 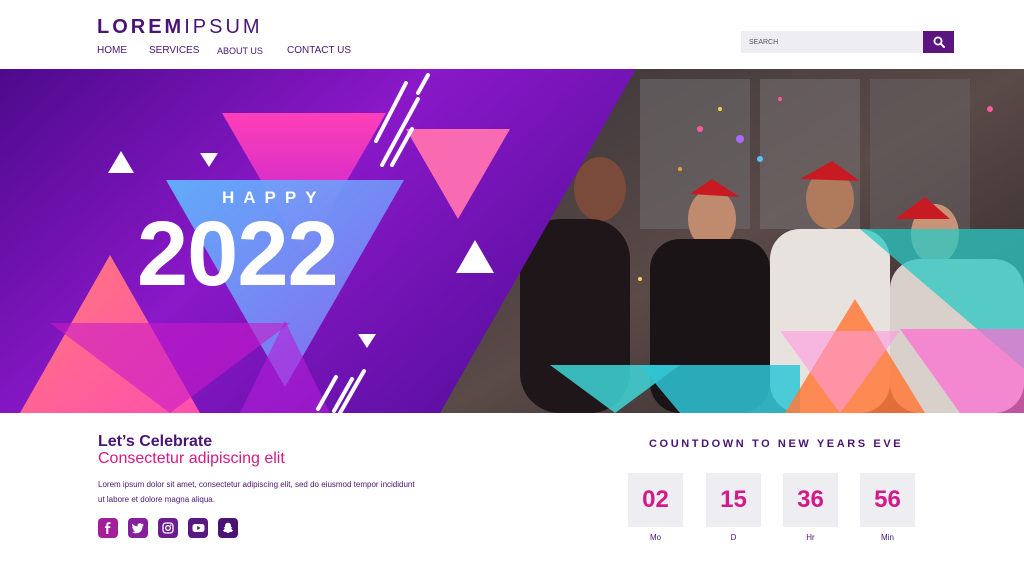 What do you see at coordinates (191, 458) in the screenshot?
I see `section-subtitle: Consectetur adipiscing elit` at bounding box center [191, 458].